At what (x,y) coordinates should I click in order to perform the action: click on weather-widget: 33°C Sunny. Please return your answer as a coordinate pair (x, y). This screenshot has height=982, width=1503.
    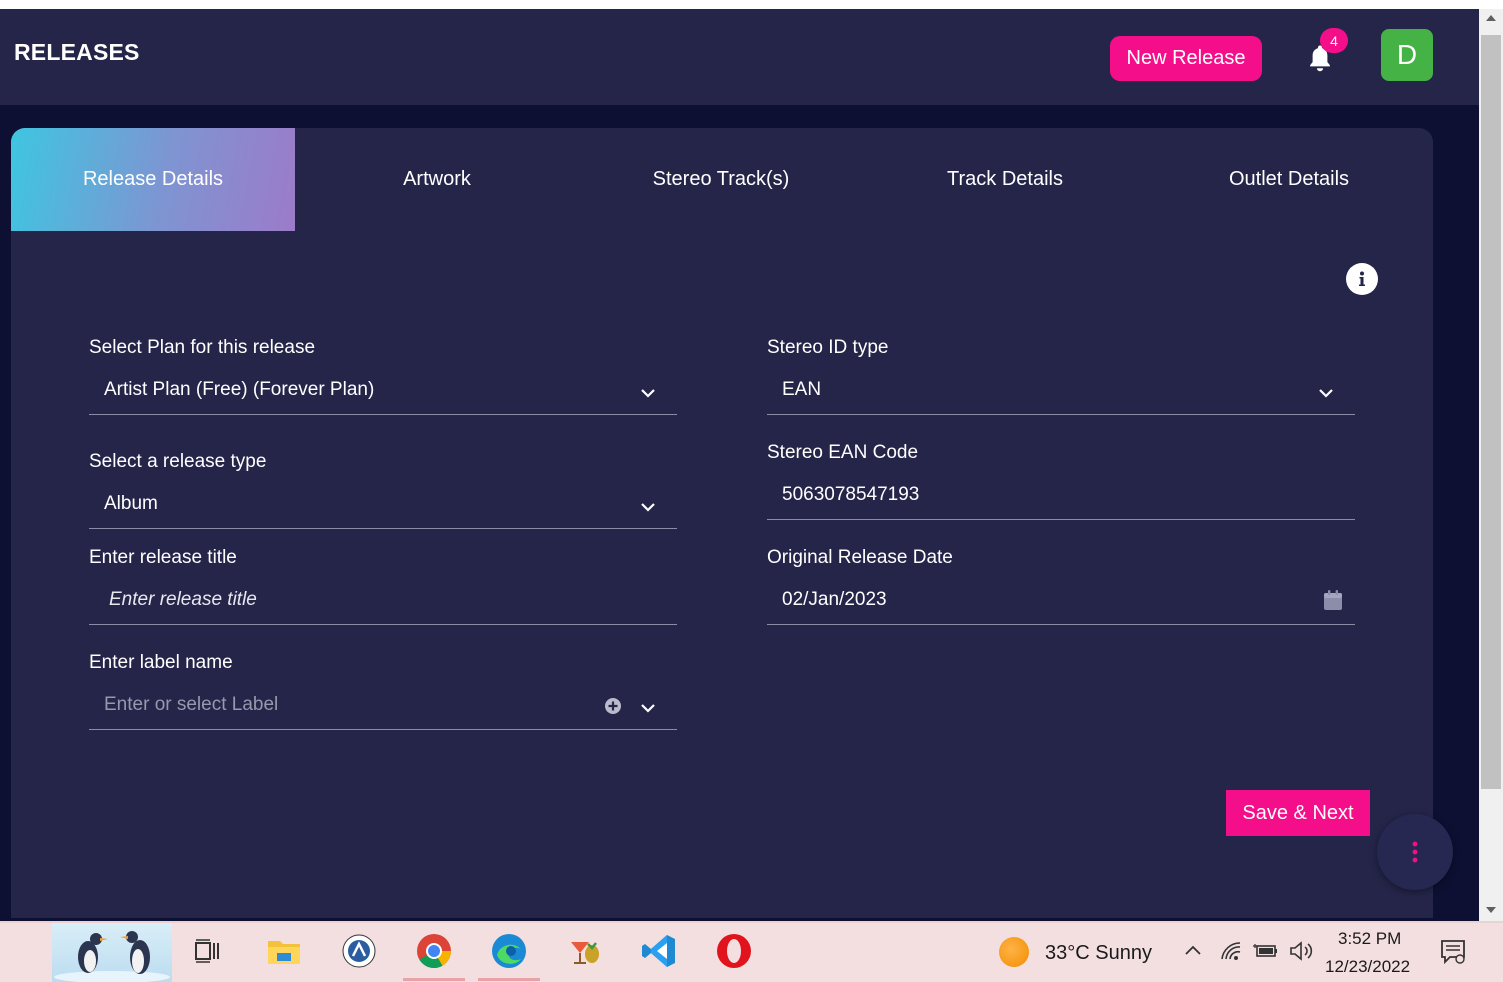
    Looking at the image, I should click on (1098, 953).